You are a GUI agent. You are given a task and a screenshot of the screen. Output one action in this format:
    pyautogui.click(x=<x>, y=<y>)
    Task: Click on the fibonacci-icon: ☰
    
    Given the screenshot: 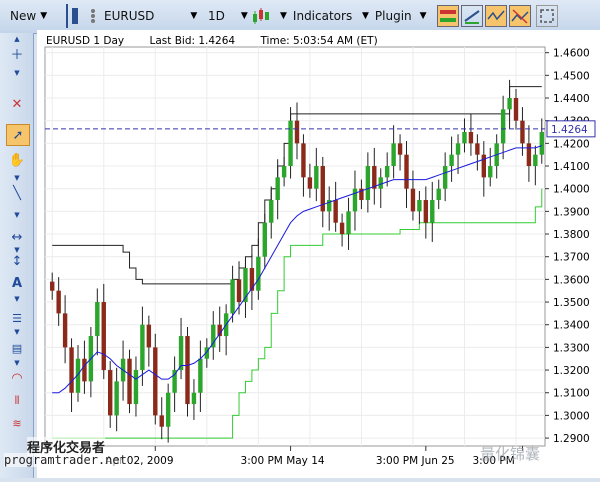 What is the action you would take?
    pyautogui.click(x=17, y=318)
    